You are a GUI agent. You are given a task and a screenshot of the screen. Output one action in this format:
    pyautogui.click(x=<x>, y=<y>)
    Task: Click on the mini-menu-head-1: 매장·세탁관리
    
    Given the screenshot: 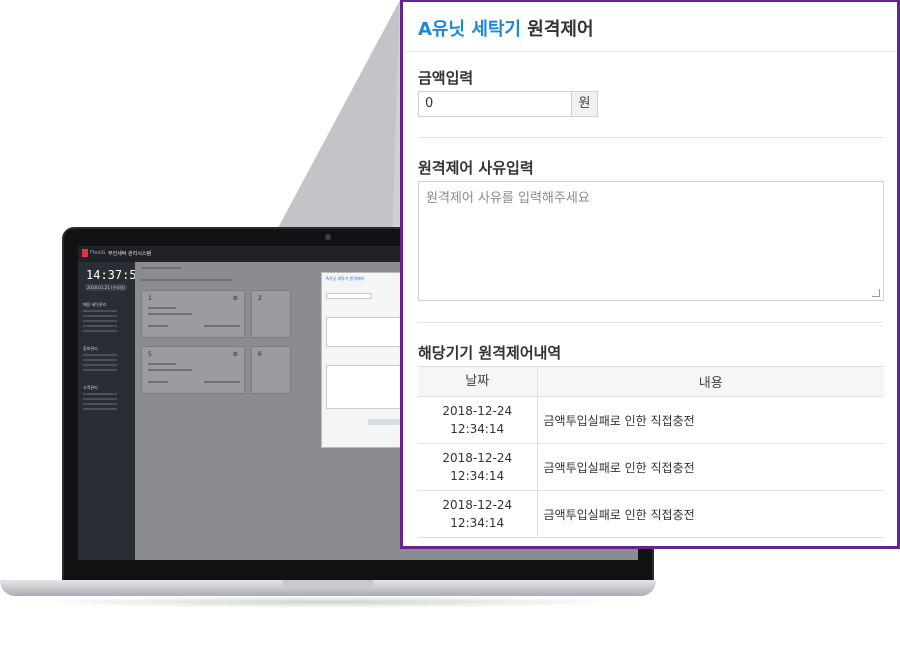 What is the action you would take?
    pyautogui.click(x=94, y=305)
    